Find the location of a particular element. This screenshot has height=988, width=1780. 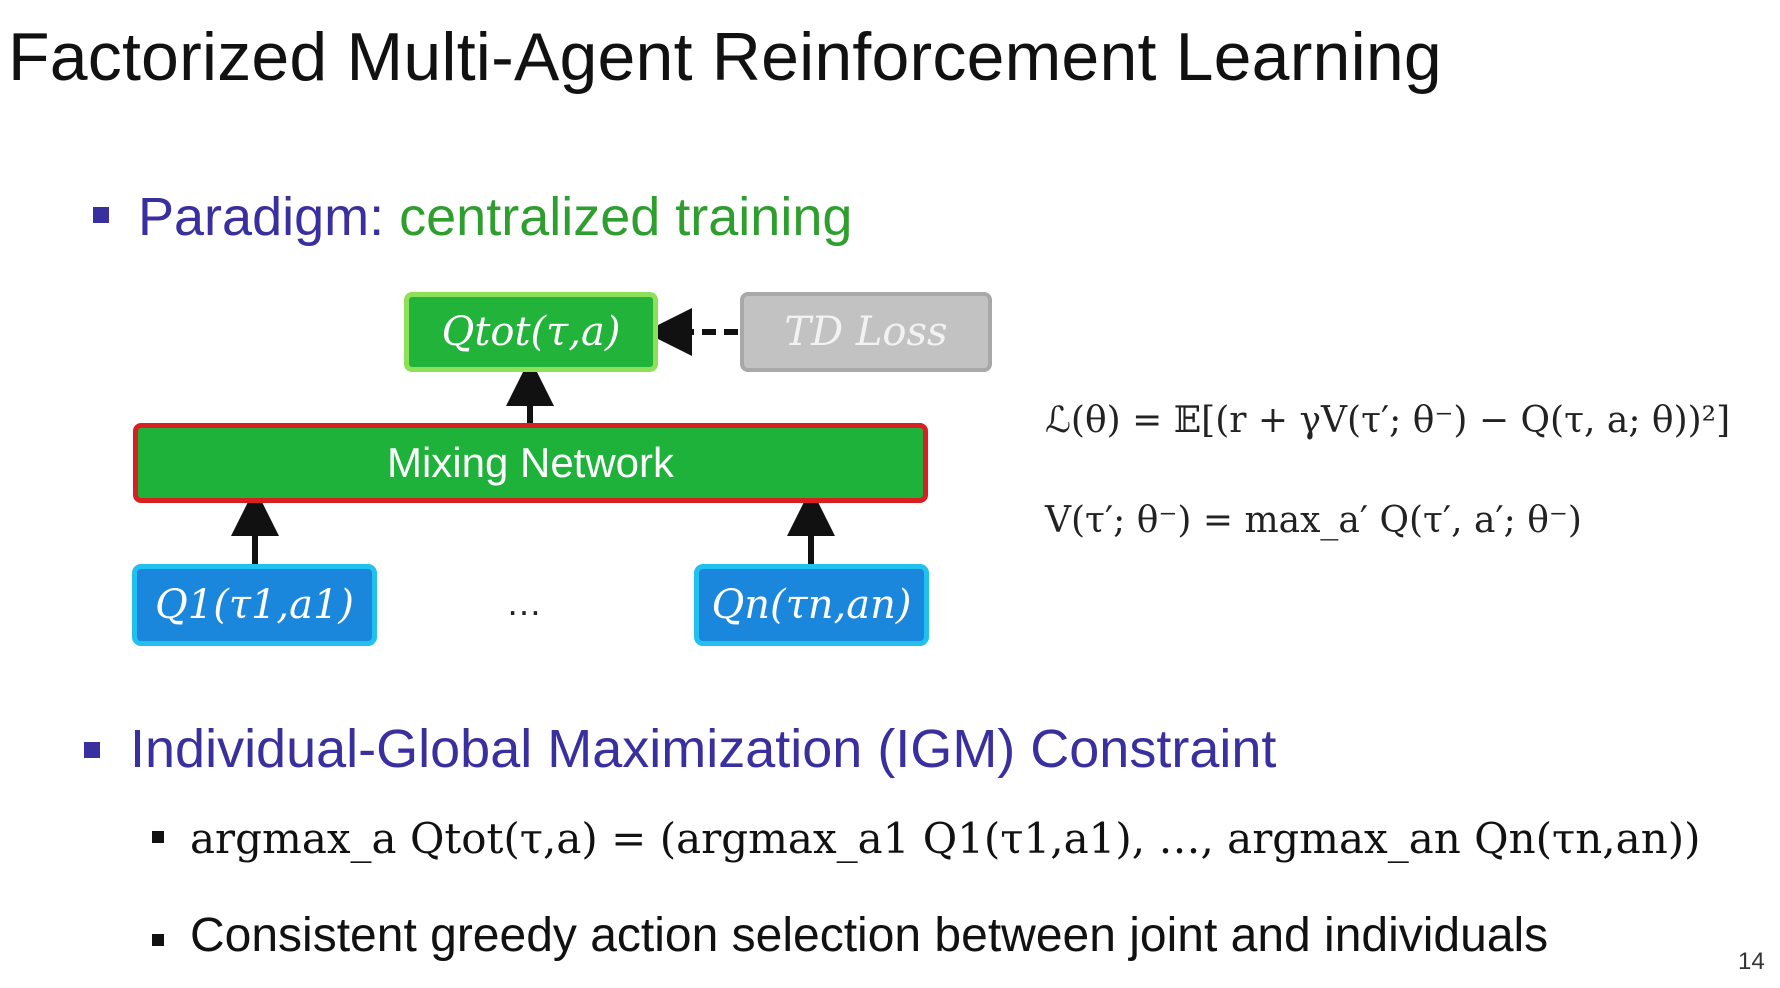

qtot-node: Qtot(τ,a) is located at coordinates (531, 332).